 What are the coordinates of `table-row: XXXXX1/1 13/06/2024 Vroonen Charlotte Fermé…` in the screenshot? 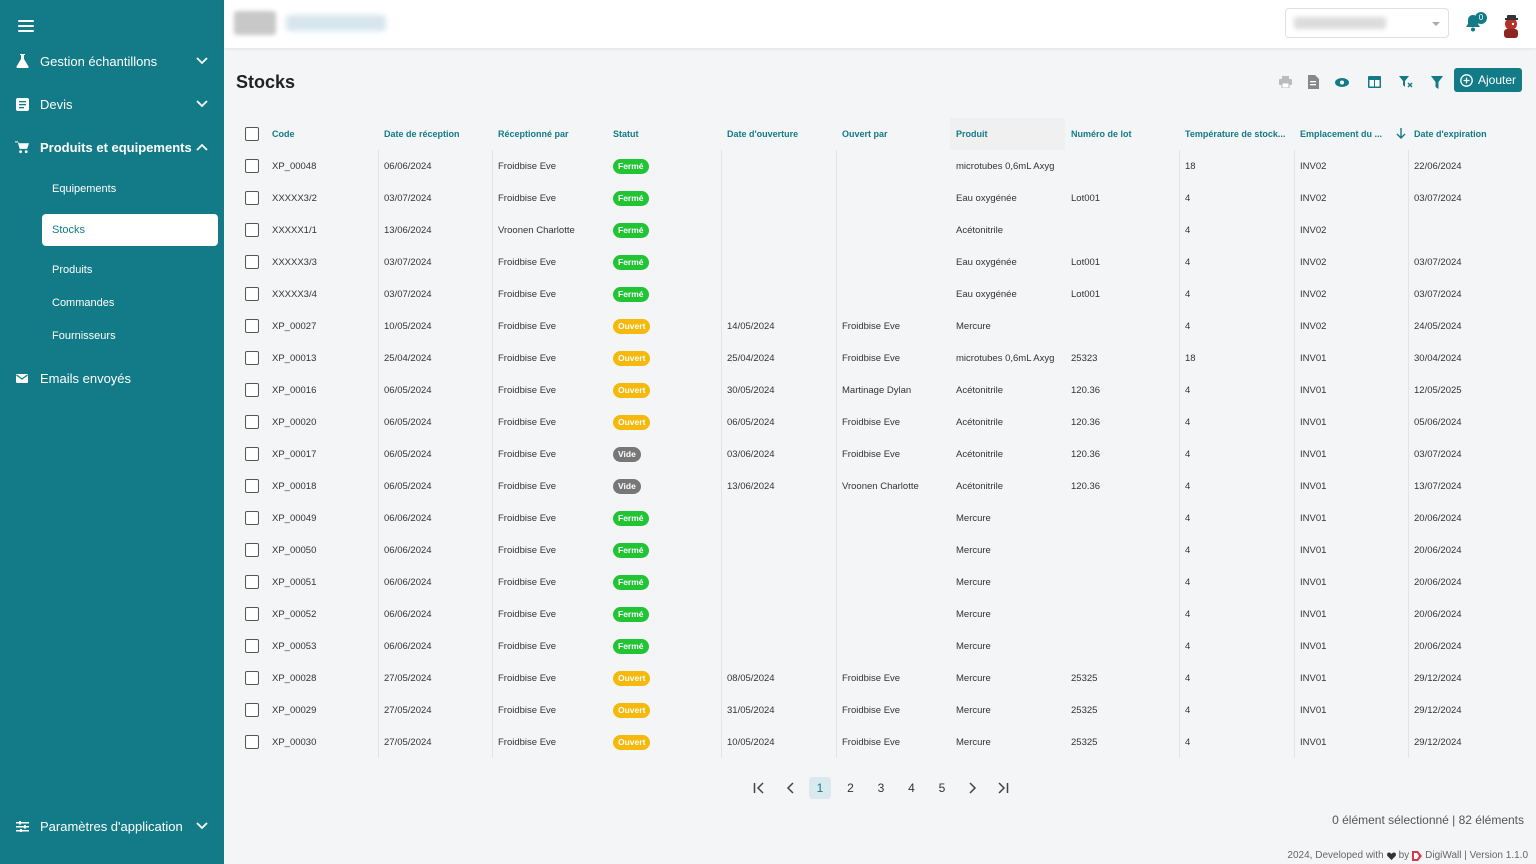 It's located at (879, 230).